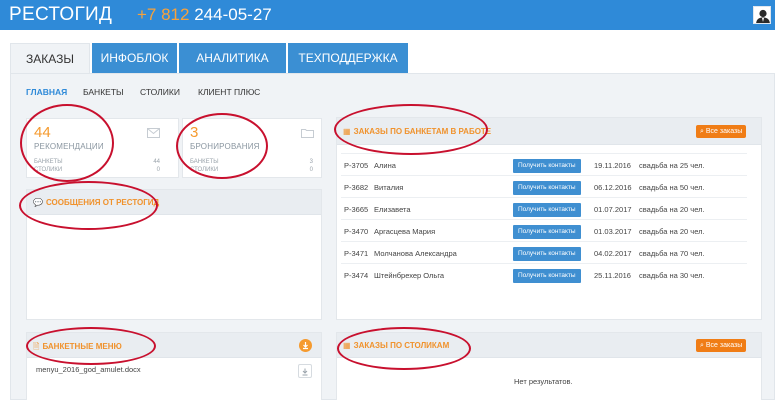  What do you see at coordinates (233, 14) in the screenshot?
I see `phone-digits: 244-05-27` at bounding box center [233, 14].